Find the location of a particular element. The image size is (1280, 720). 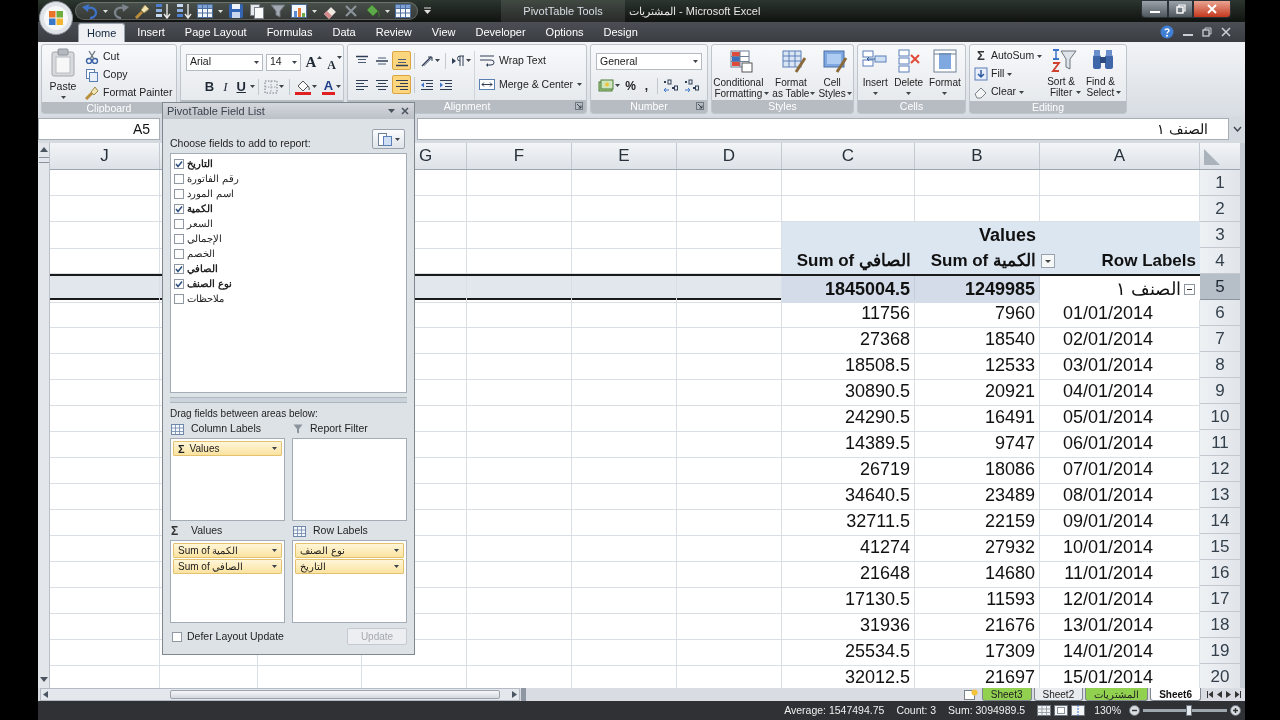

field-name: السعر is located at coordinates (200, 223).